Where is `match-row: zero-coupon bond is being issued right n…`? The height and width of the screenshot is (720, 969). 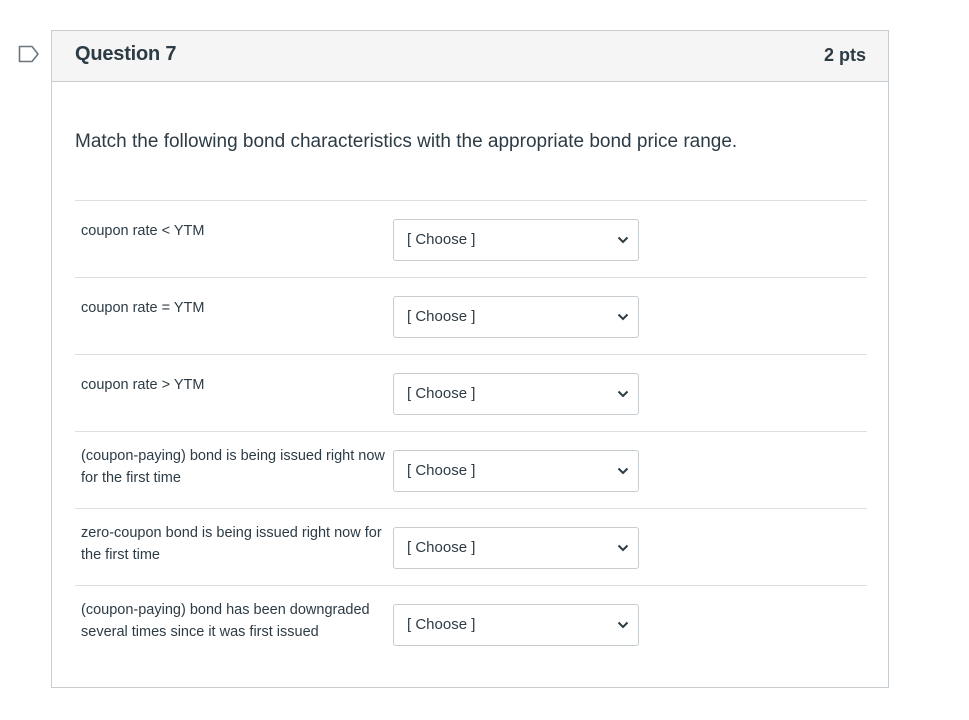
match-row: zero-coupon bond is being issued right n… is located at coordinates (471, 546).